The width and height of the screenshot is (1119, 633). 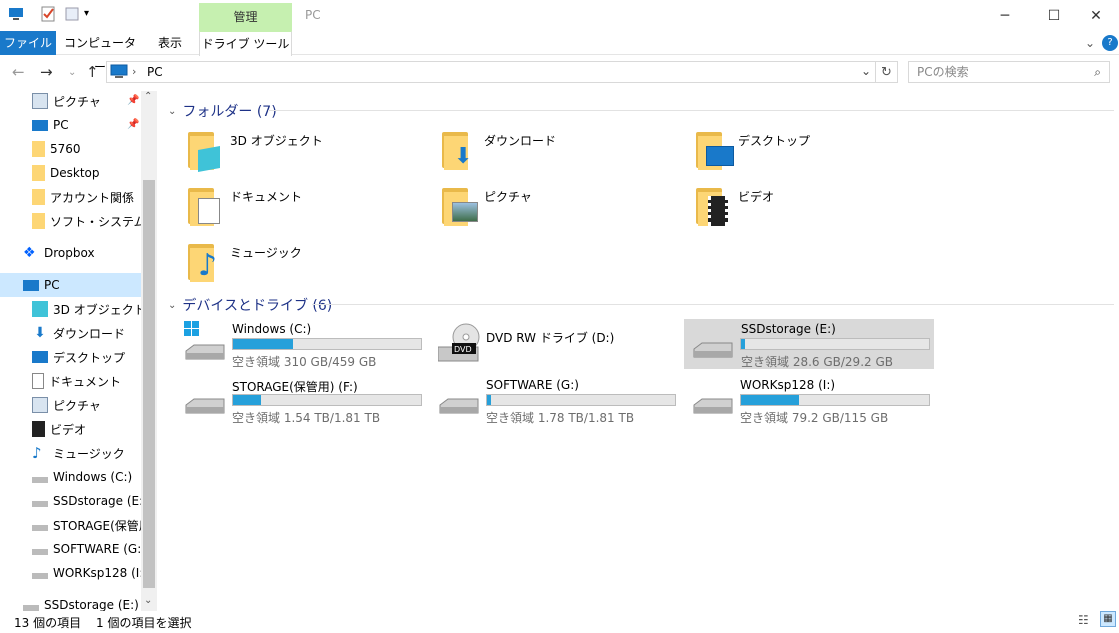 What do you see at coordinates (70, 333) in the screenshot?
I see `nav-item-downloads: ⬇ ダウンロード` at bounding box center [70, 333].